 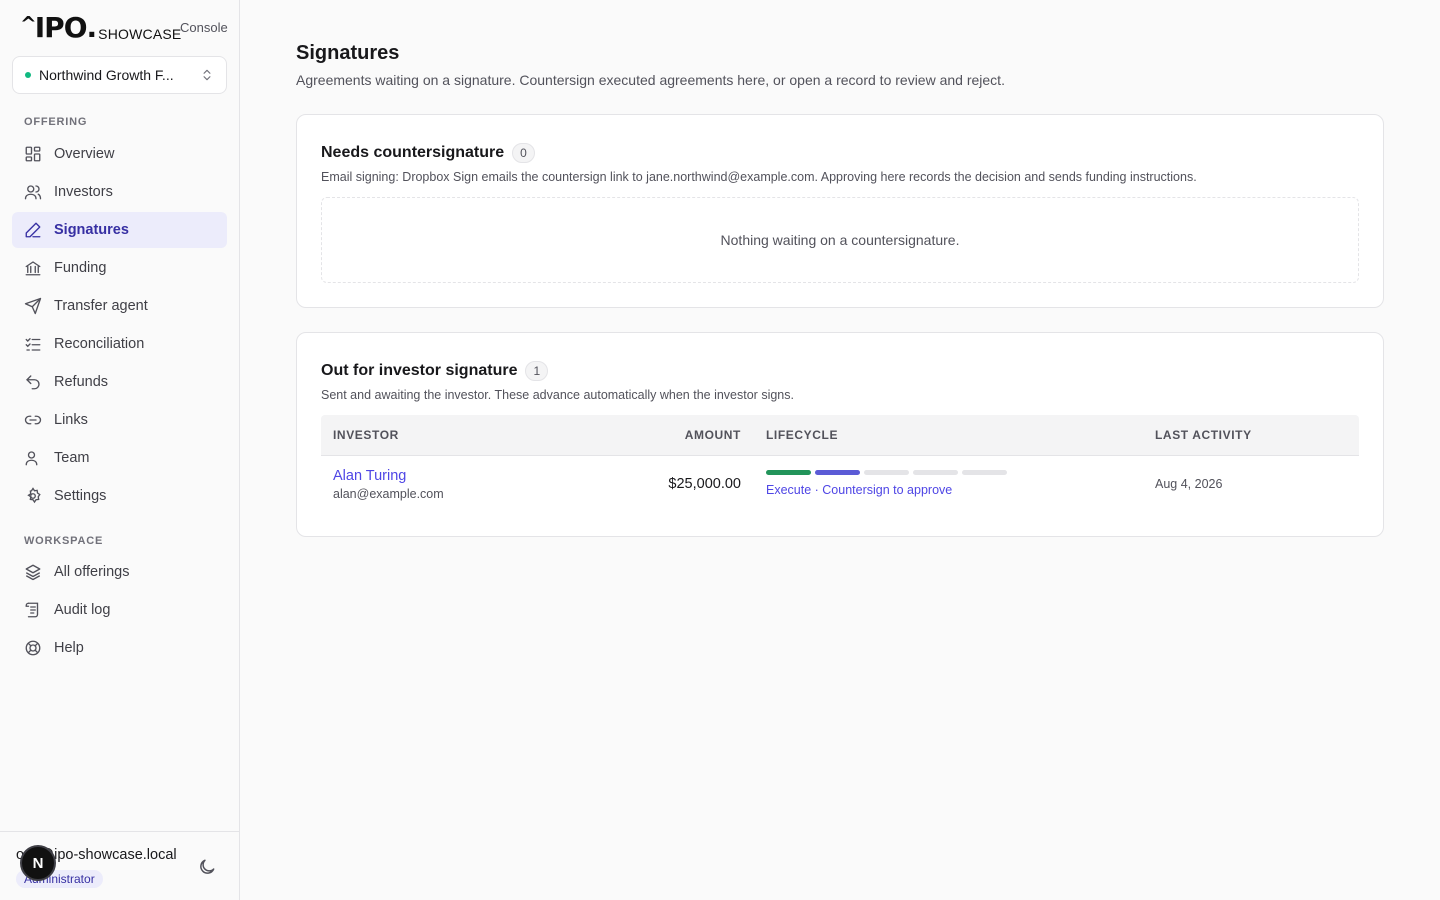 I want to click on sidebar-item-label: Settings, so click(x=80, y=496).